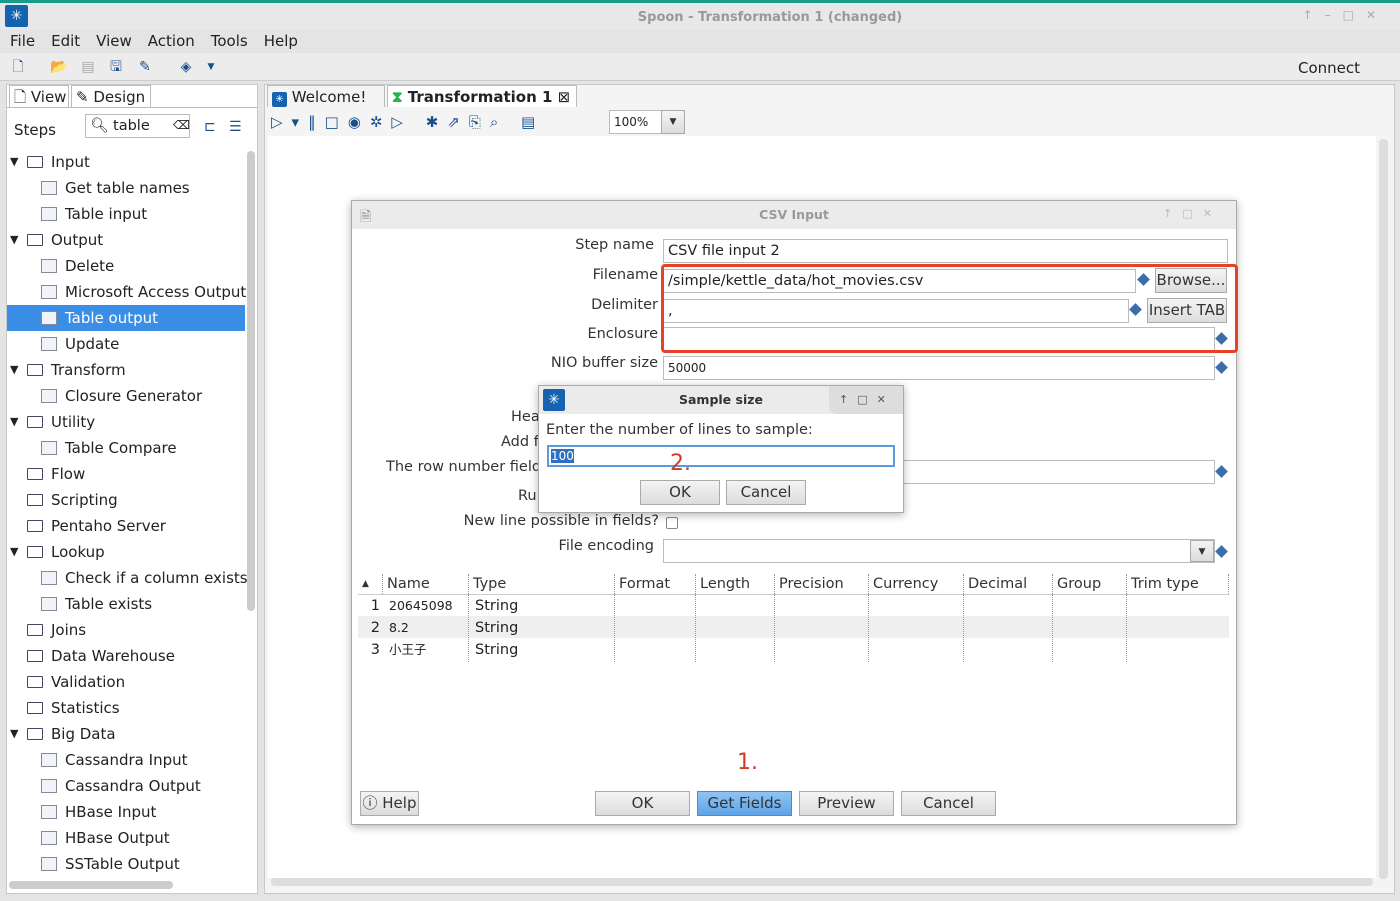 The image size is (1400, 901). I want to click on column-header-length: Length, so click(735, 584).